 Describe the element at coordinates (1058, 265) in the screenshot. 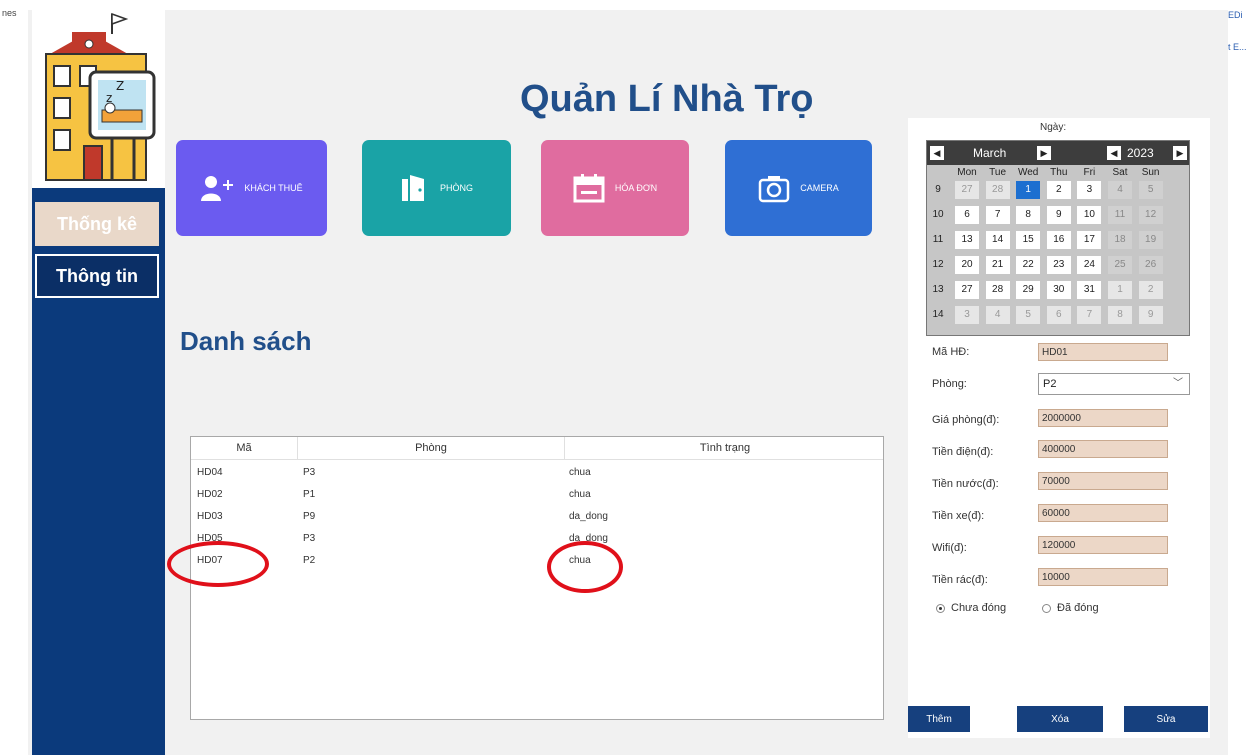

I see `calendar-day: 23` at that location.